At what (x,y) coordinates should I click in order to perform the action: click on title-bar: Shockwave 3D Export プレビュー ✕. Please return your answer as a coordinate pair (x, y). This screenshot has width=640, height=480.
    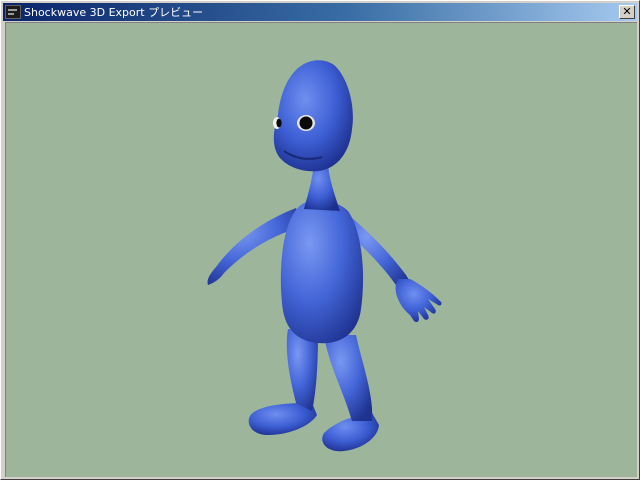
    Looking at the image, I should click on (320, 12).